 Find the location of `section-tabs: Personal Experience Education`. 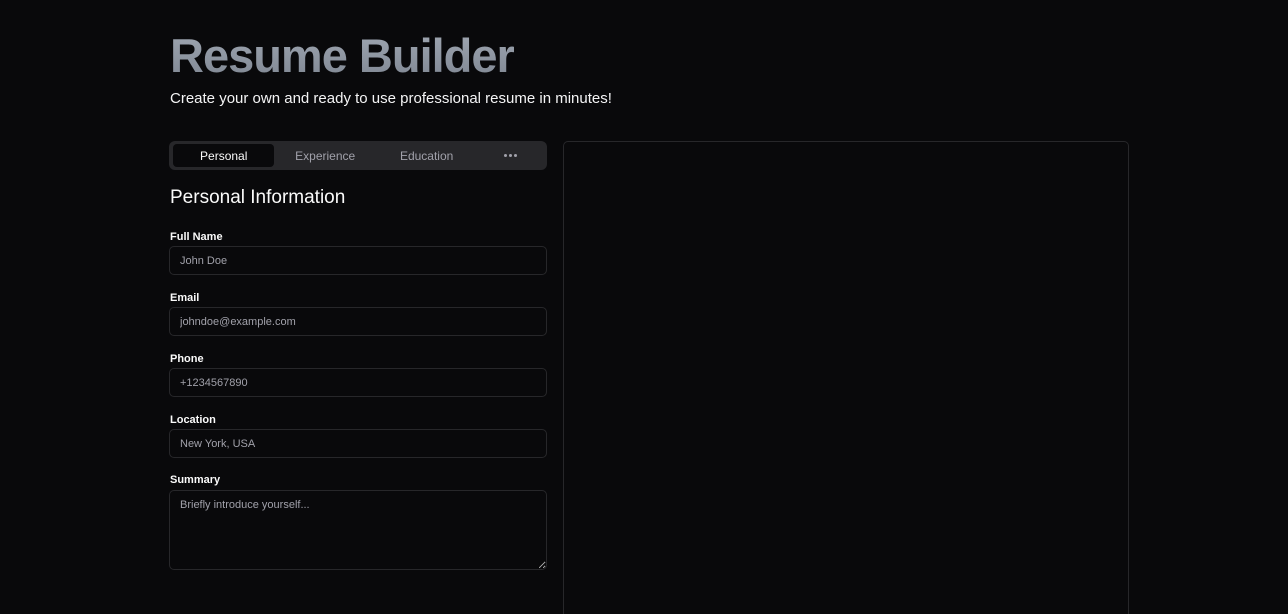

section-tabs: Personal Experience Education is located at coordinates (358, 155).